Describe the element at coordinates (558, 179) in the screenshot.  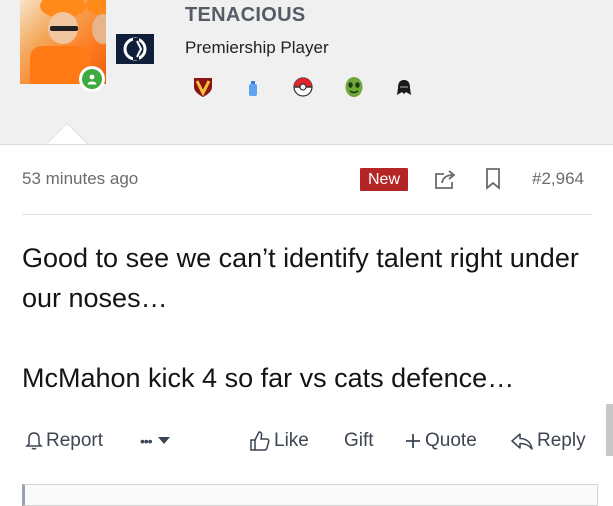
I see `post-number-link: #2,964` at that location.